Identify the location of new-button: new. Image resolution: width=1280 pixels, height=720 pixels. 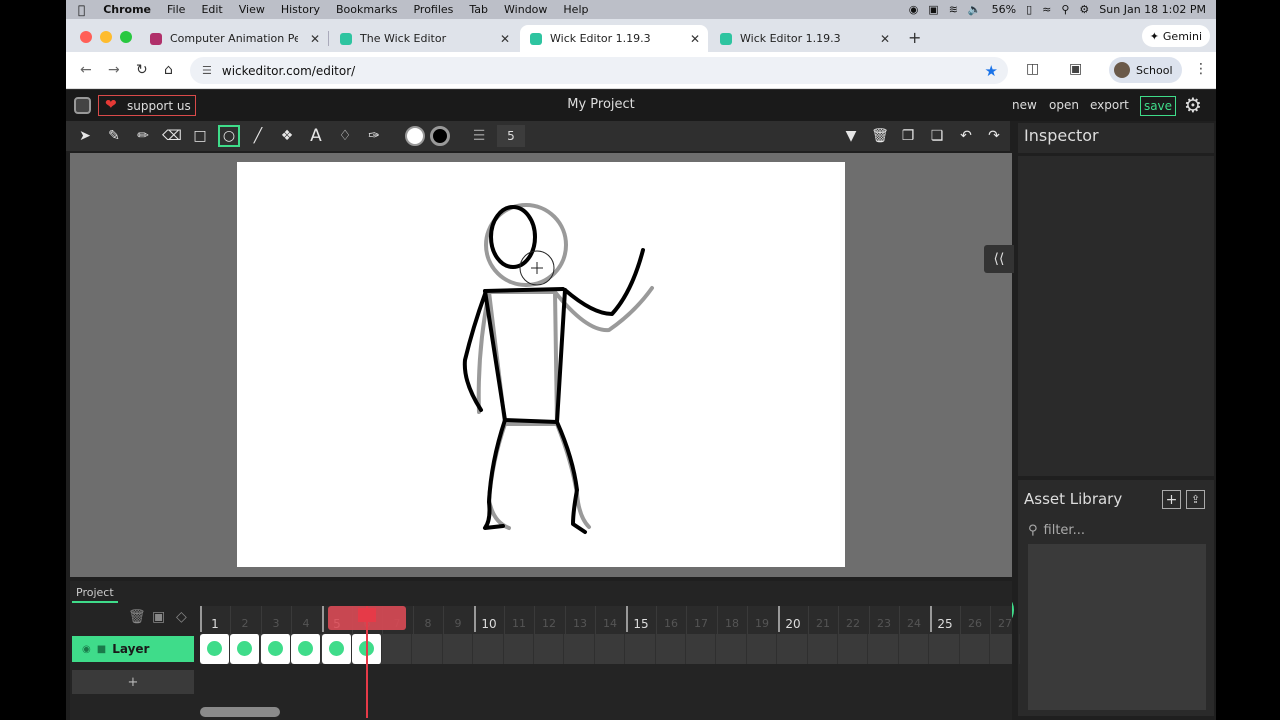
(1024, 105).